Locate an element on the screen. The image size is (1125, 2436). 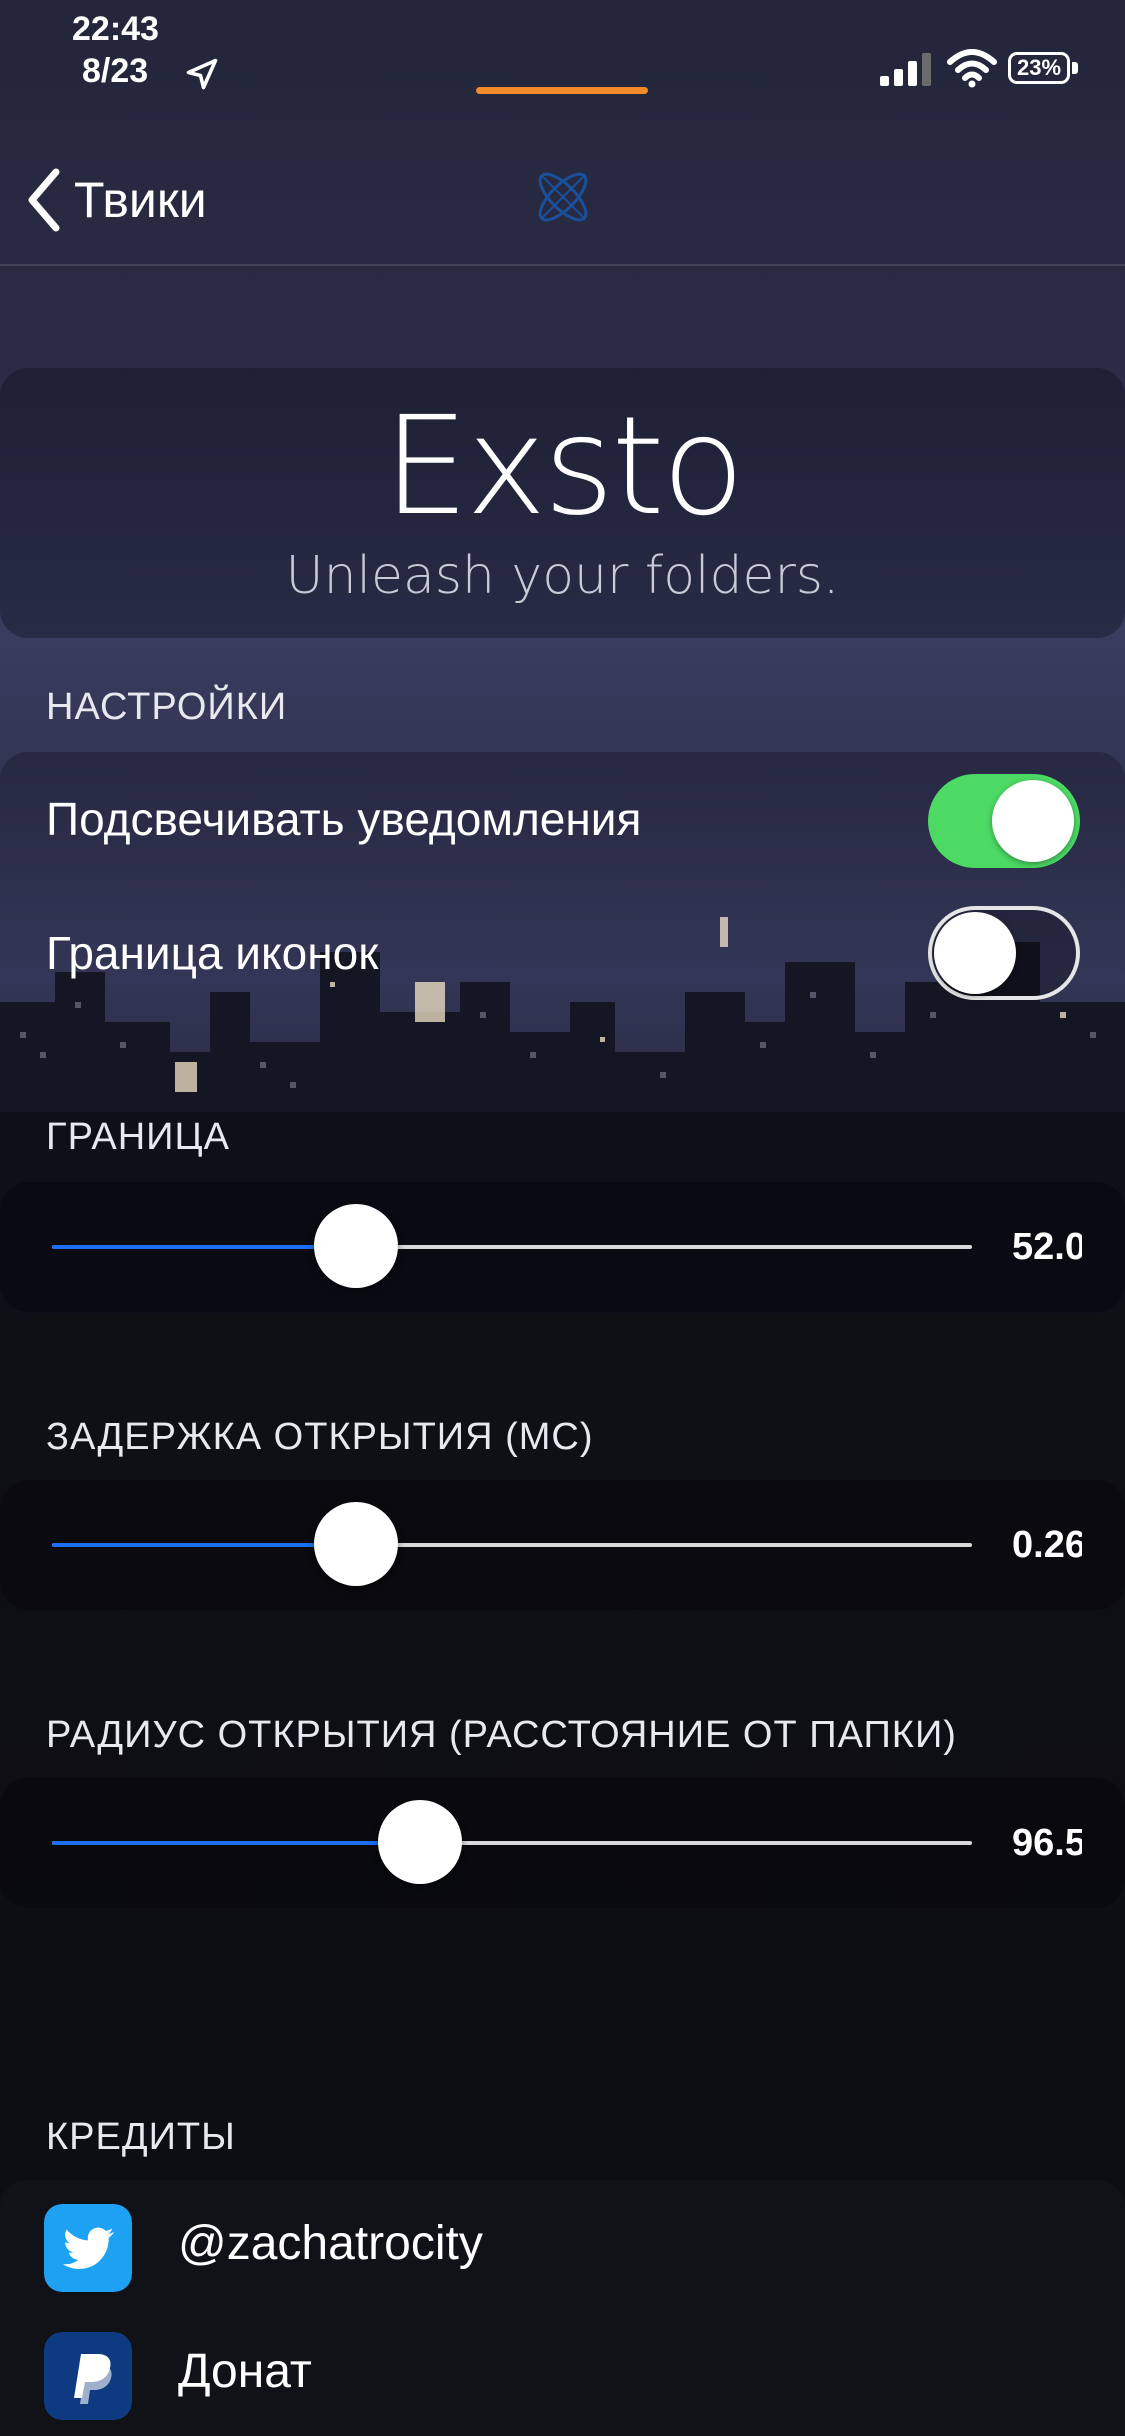
tweak-header-card: Exsto Unleash your folders. is located at coordinates (562, 503).